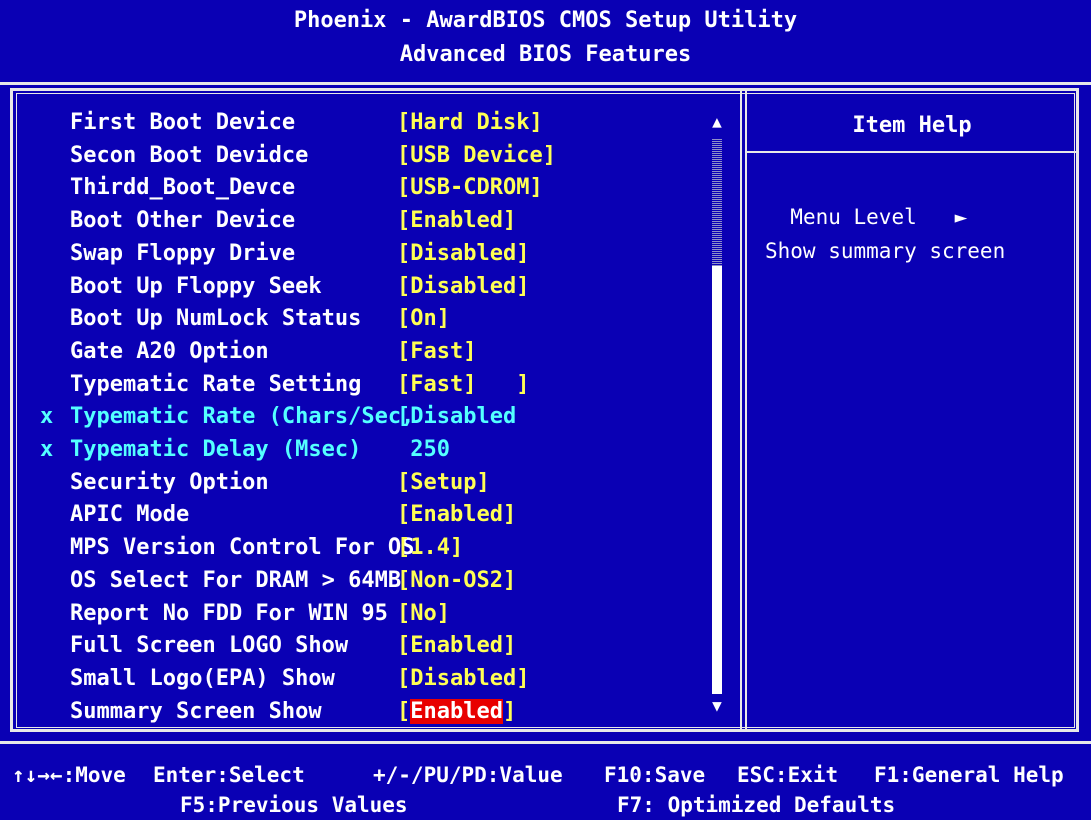 This screenshot has width=1091, height=820. Describe the element at coordinates (242, 547) in the screenshot. I see `setting-label: MPS Version Control For OS` at that location.